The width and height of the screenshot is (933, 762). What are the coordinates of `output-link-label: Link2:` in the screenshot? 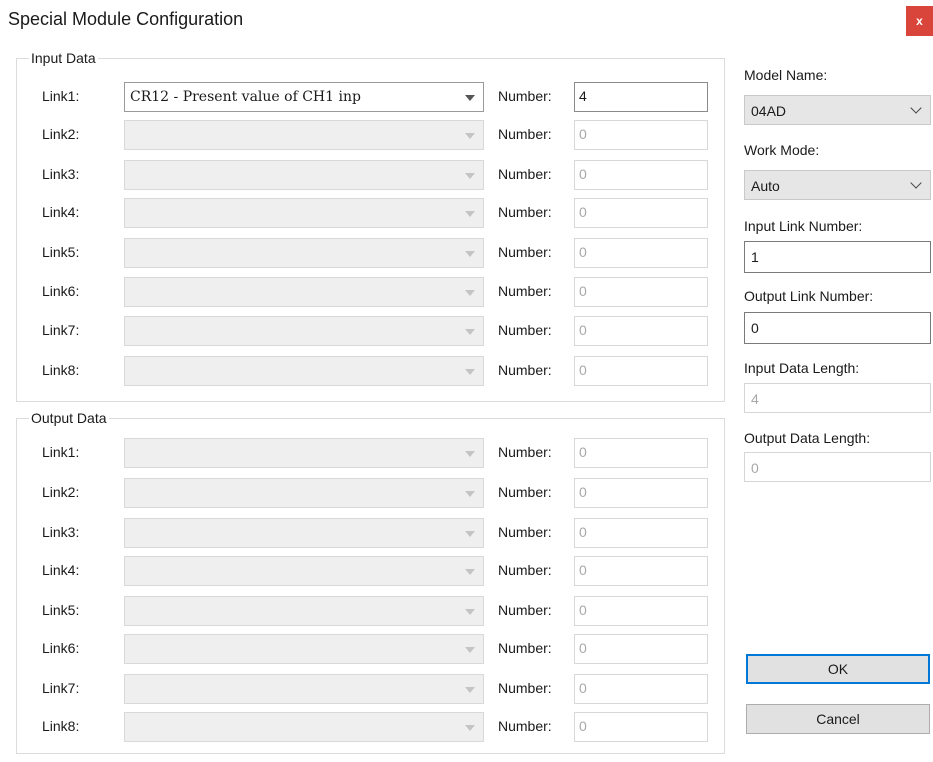 It's located at (61, 492).